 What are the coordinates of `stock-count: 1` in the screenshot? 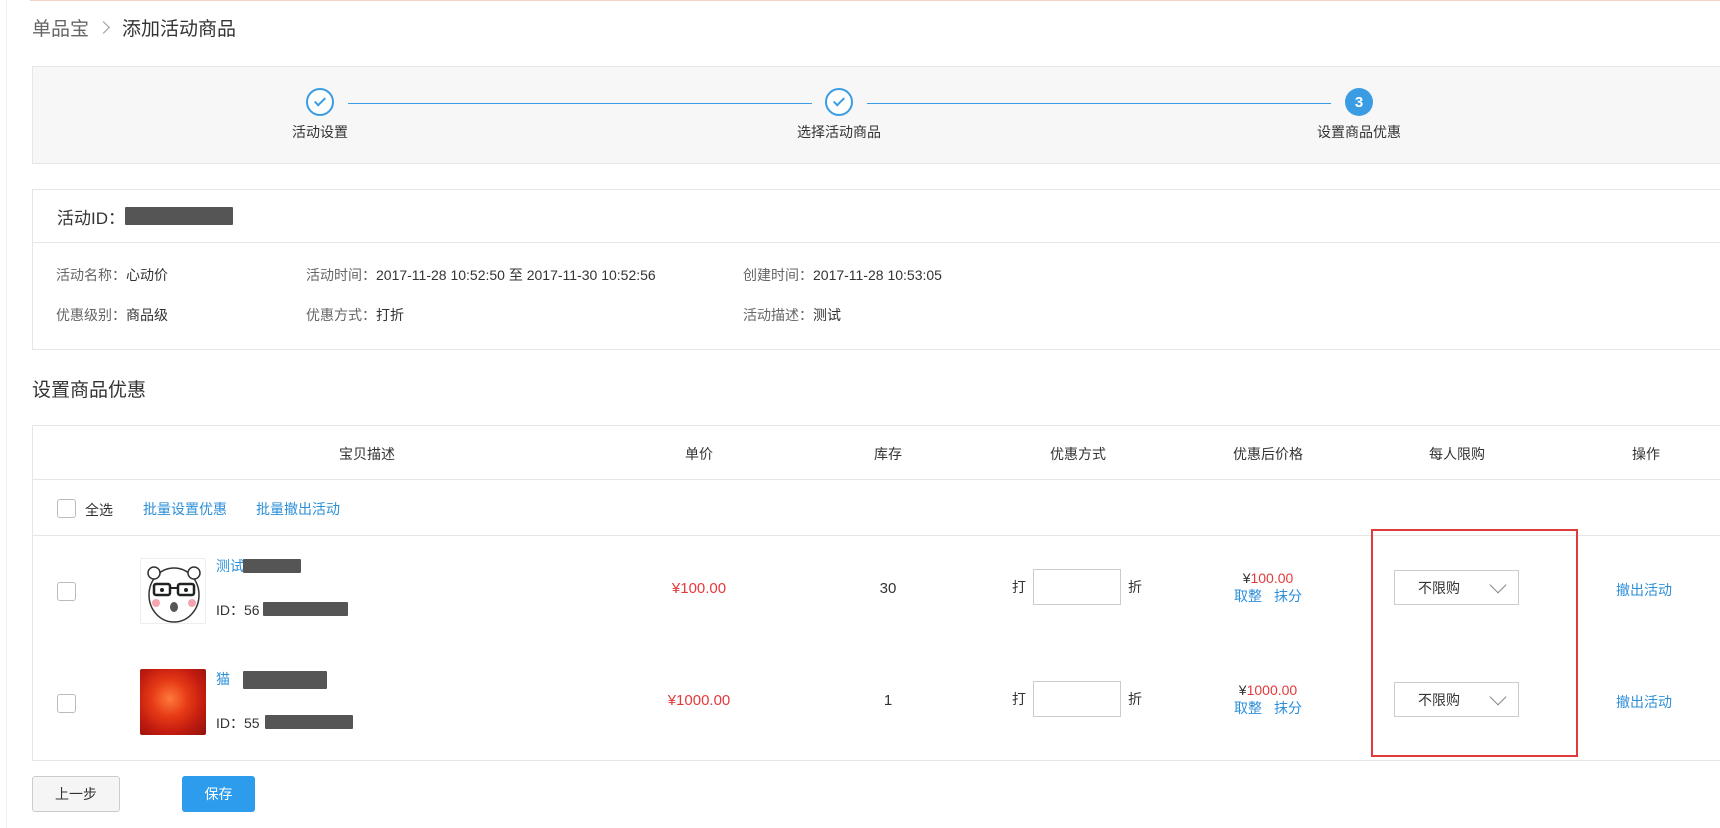 It's located at (888, 700).